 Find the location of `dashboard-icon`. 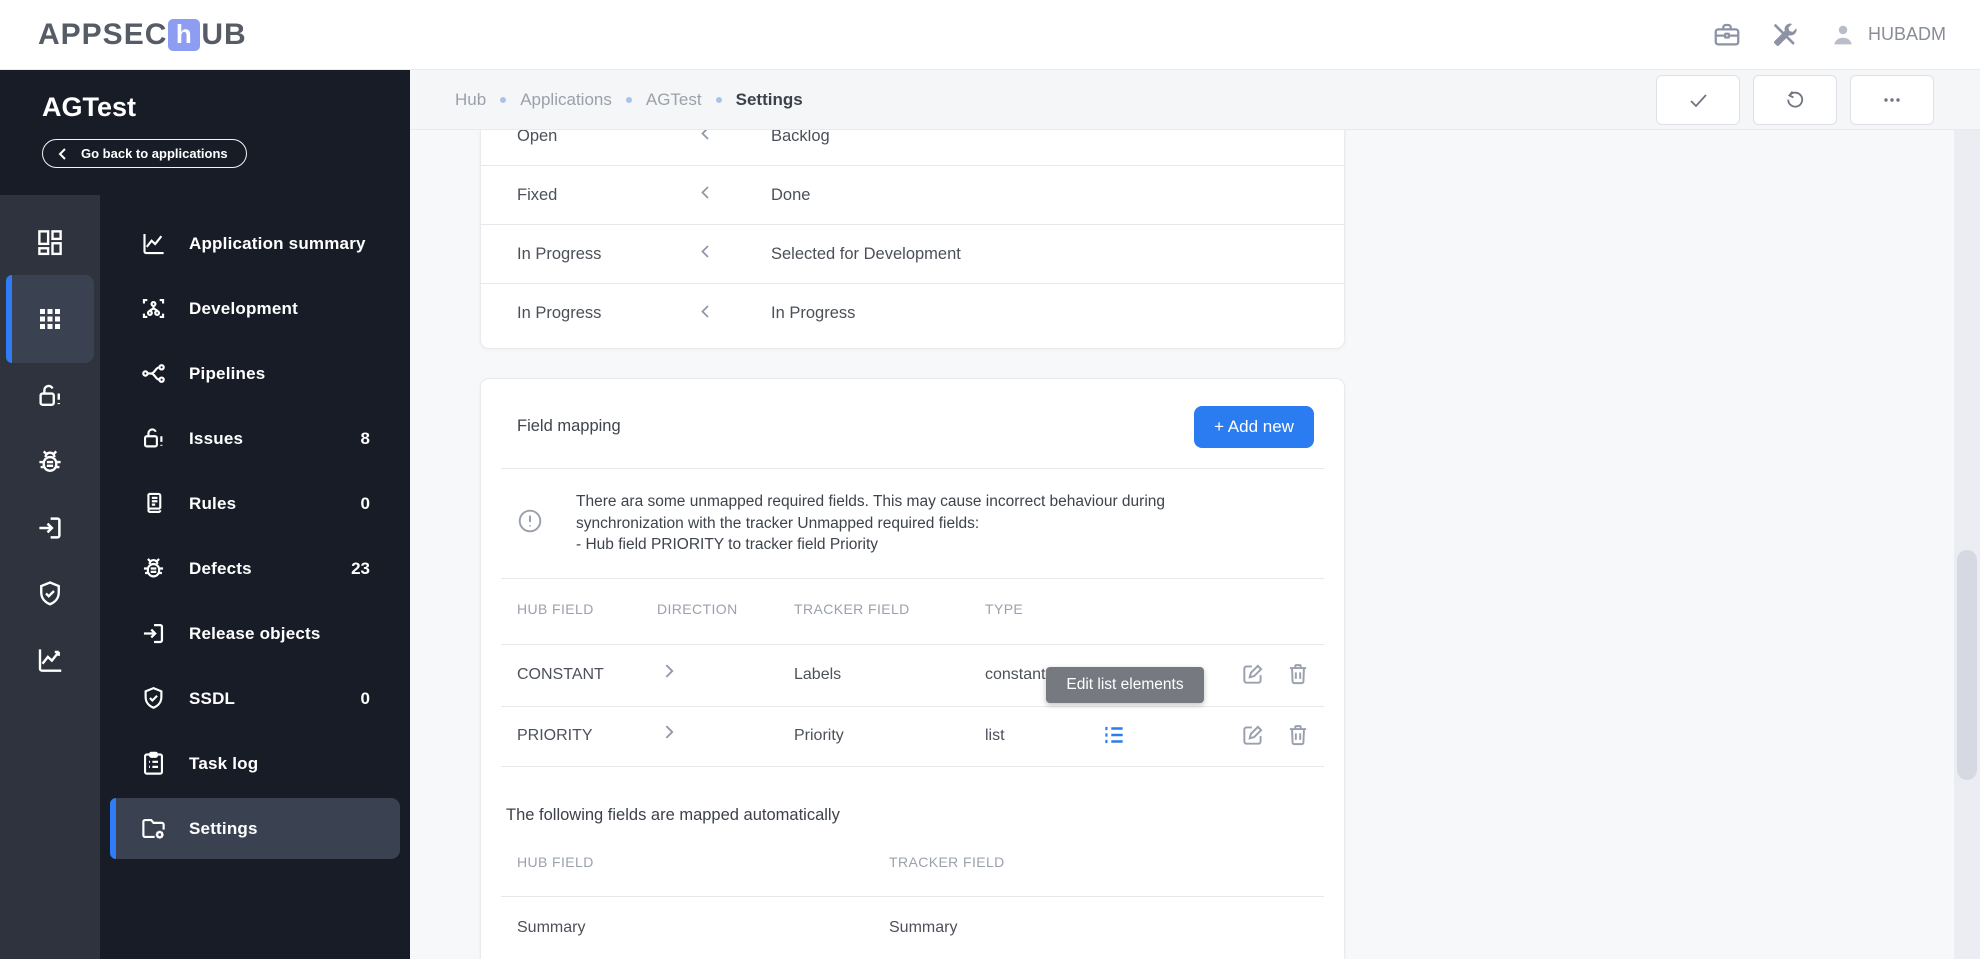

dashboard-icon is located at coordinates (50, 243).